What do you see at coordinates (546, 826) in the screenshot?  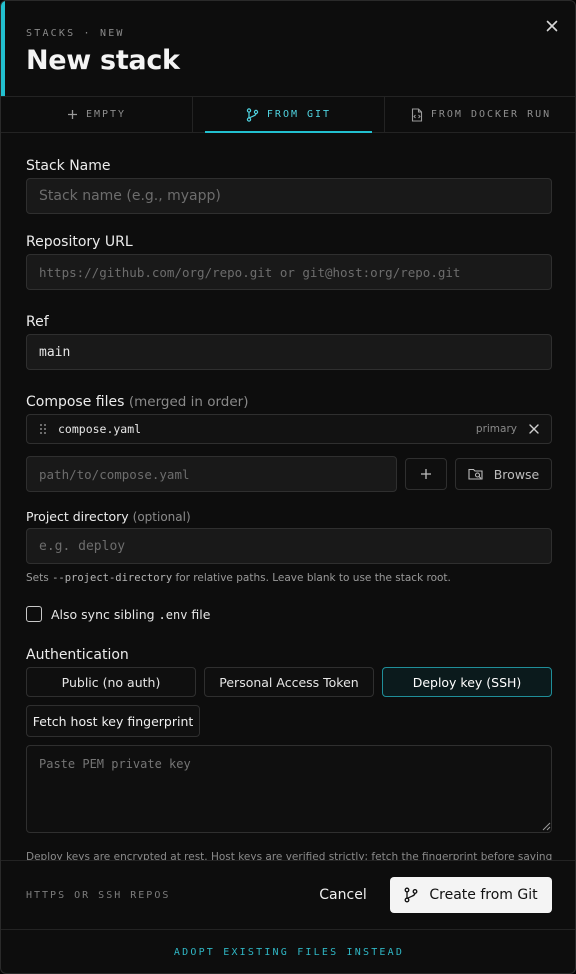 I see `resize-handle-icon` at bounding box center [546, 826].